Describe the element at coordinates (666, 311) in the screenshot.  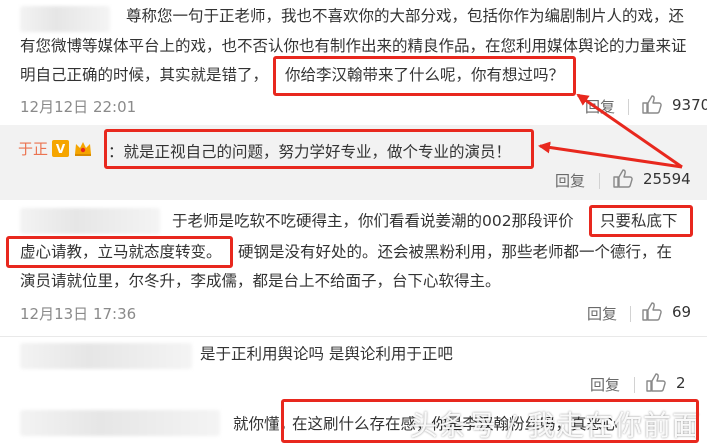
I see `like-button: 69` at that location.